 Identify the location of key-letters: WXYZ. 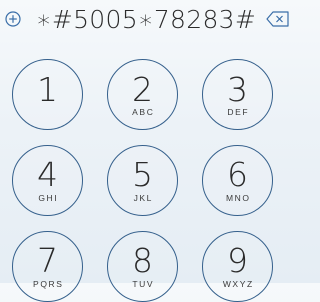
(238, 284).